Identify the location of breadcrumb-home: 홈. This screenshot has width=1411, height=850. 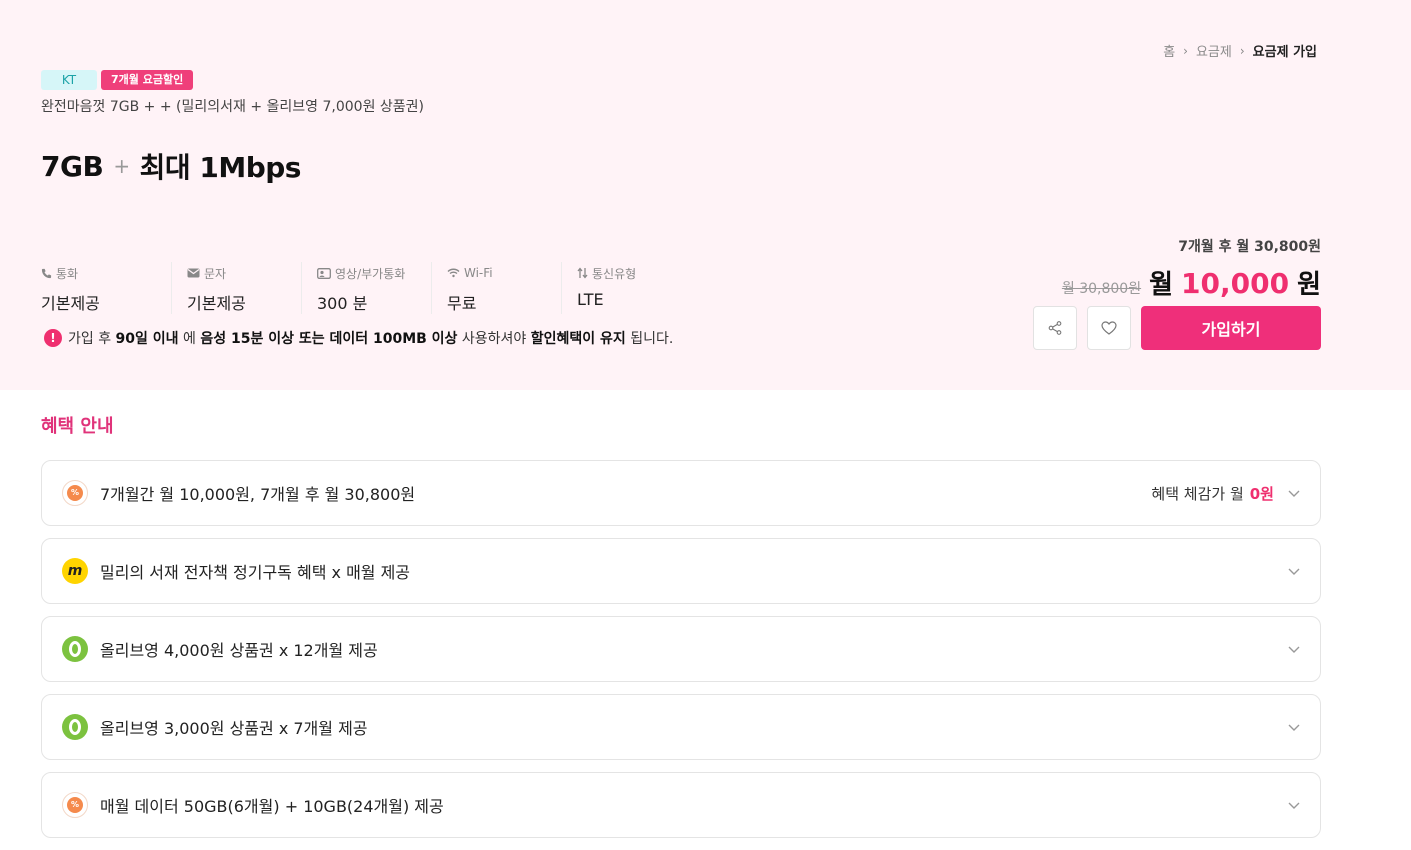
(1169, 50).